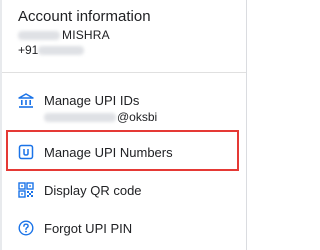 The width and height of the screenshot is (320, 250). Describe the element at coordinates (92, 100) in the screenshot. I see `manage-upi-ids-label: Manage UPI IDs` at that location.